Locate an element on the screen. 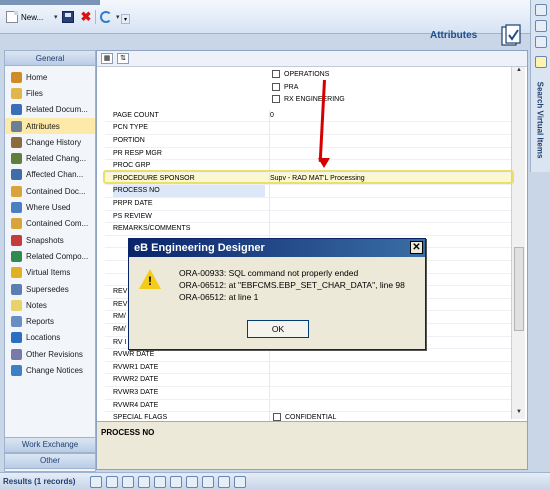 The height and width of the screenshot is (490, 550). attribute-row: PAGE COUNT 0 is located at coordinates (308, 116).